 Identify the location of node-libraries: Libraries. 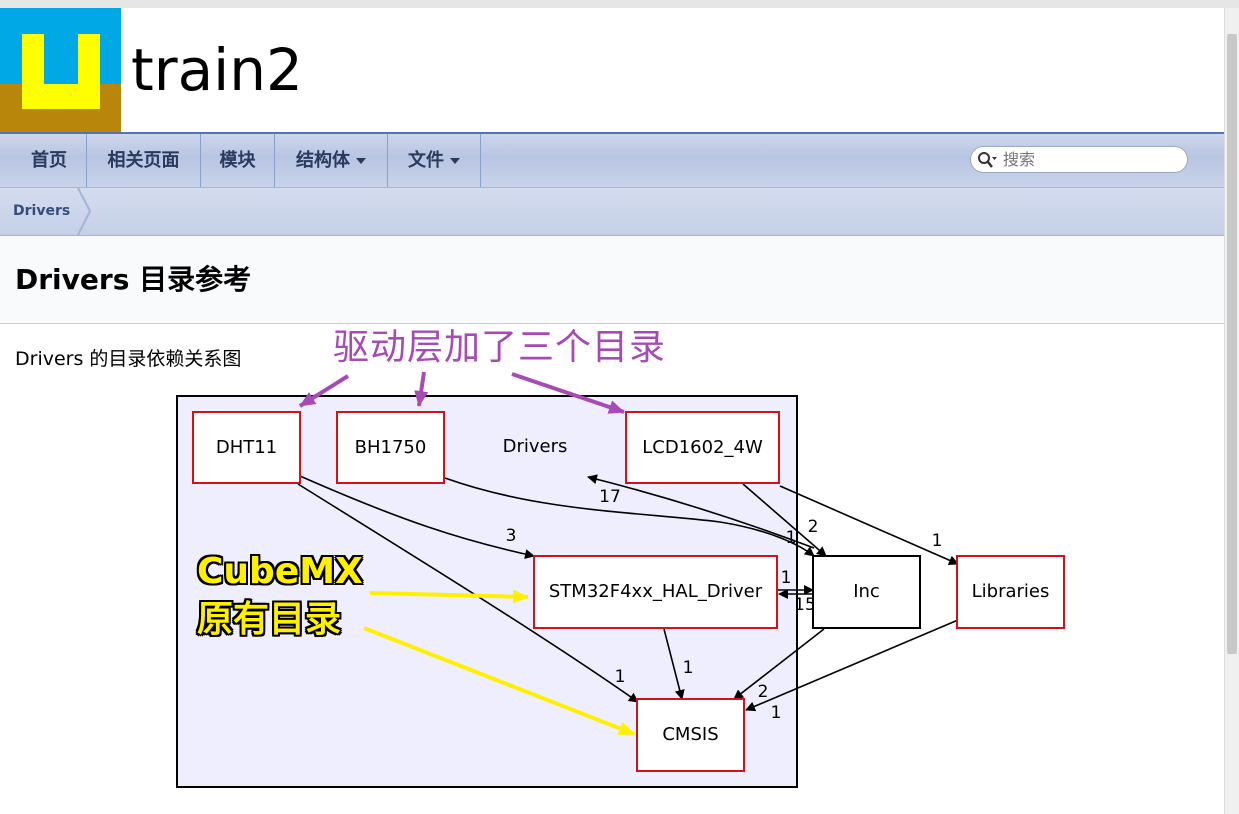
(1010, 592).